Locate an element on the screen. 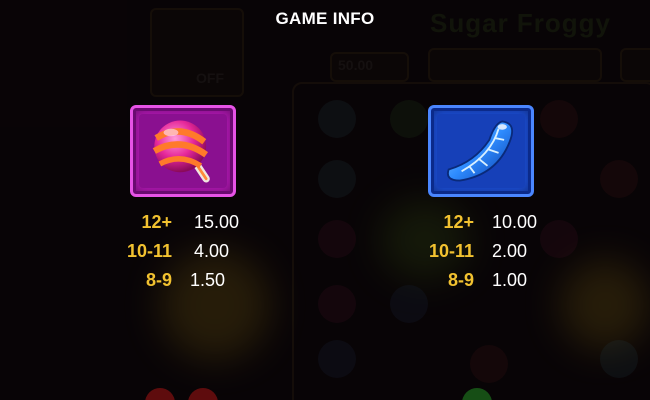 This screenshot has height=400, width=650. payout-value: 4.00 is located at coordinates (212, 251).